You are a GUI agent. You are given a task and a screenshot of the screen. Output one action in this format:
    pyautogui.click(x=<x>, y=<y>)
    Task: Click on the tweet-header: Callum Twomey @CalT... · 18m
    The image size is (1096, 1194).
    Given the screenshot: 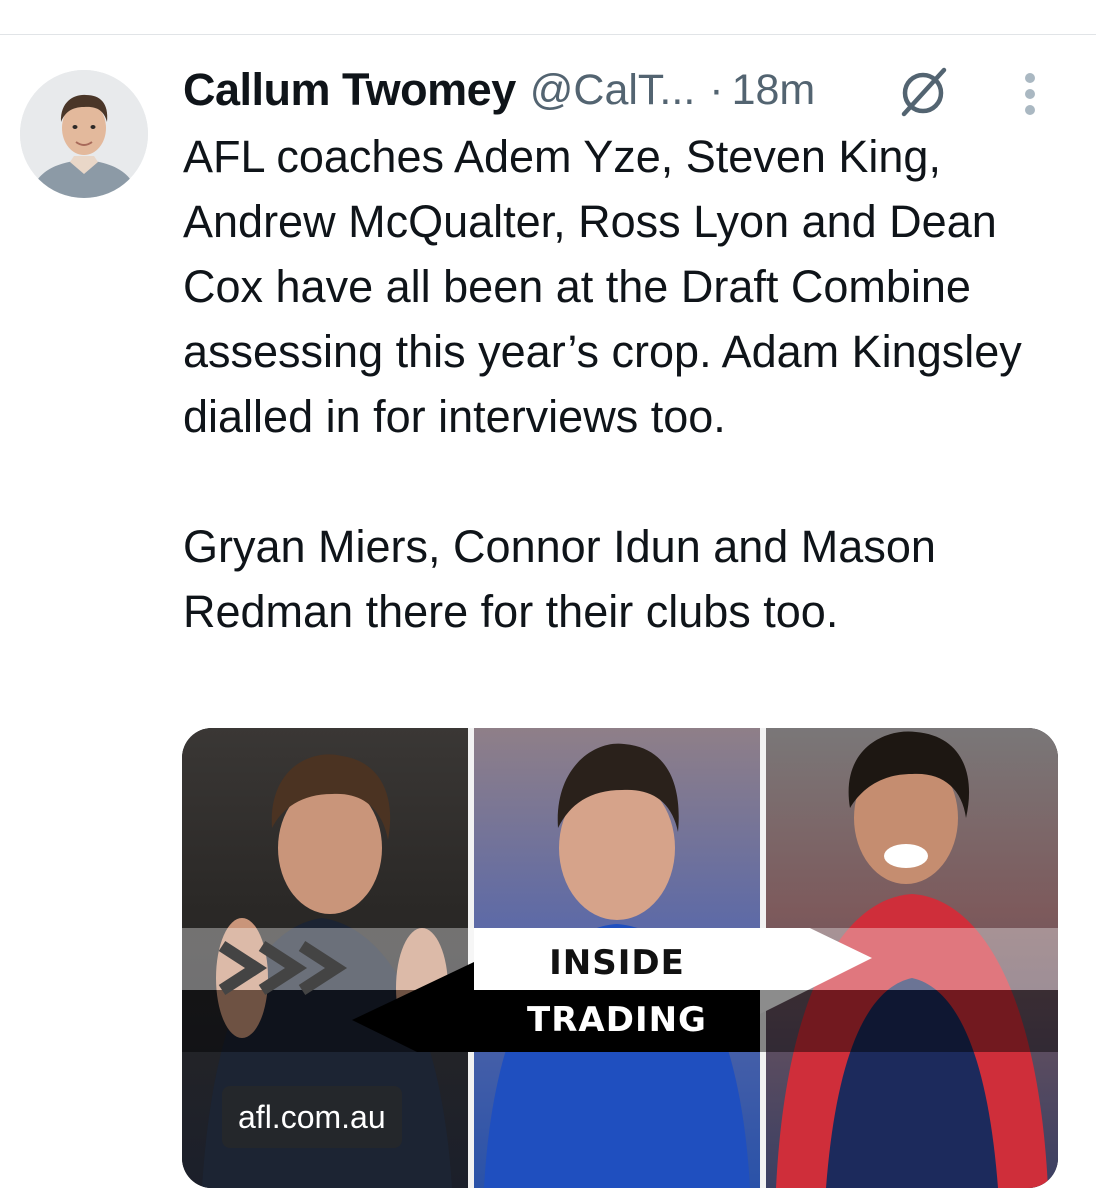 What is the action you would take?
    pyautogui.click(x=499, y=90)
    